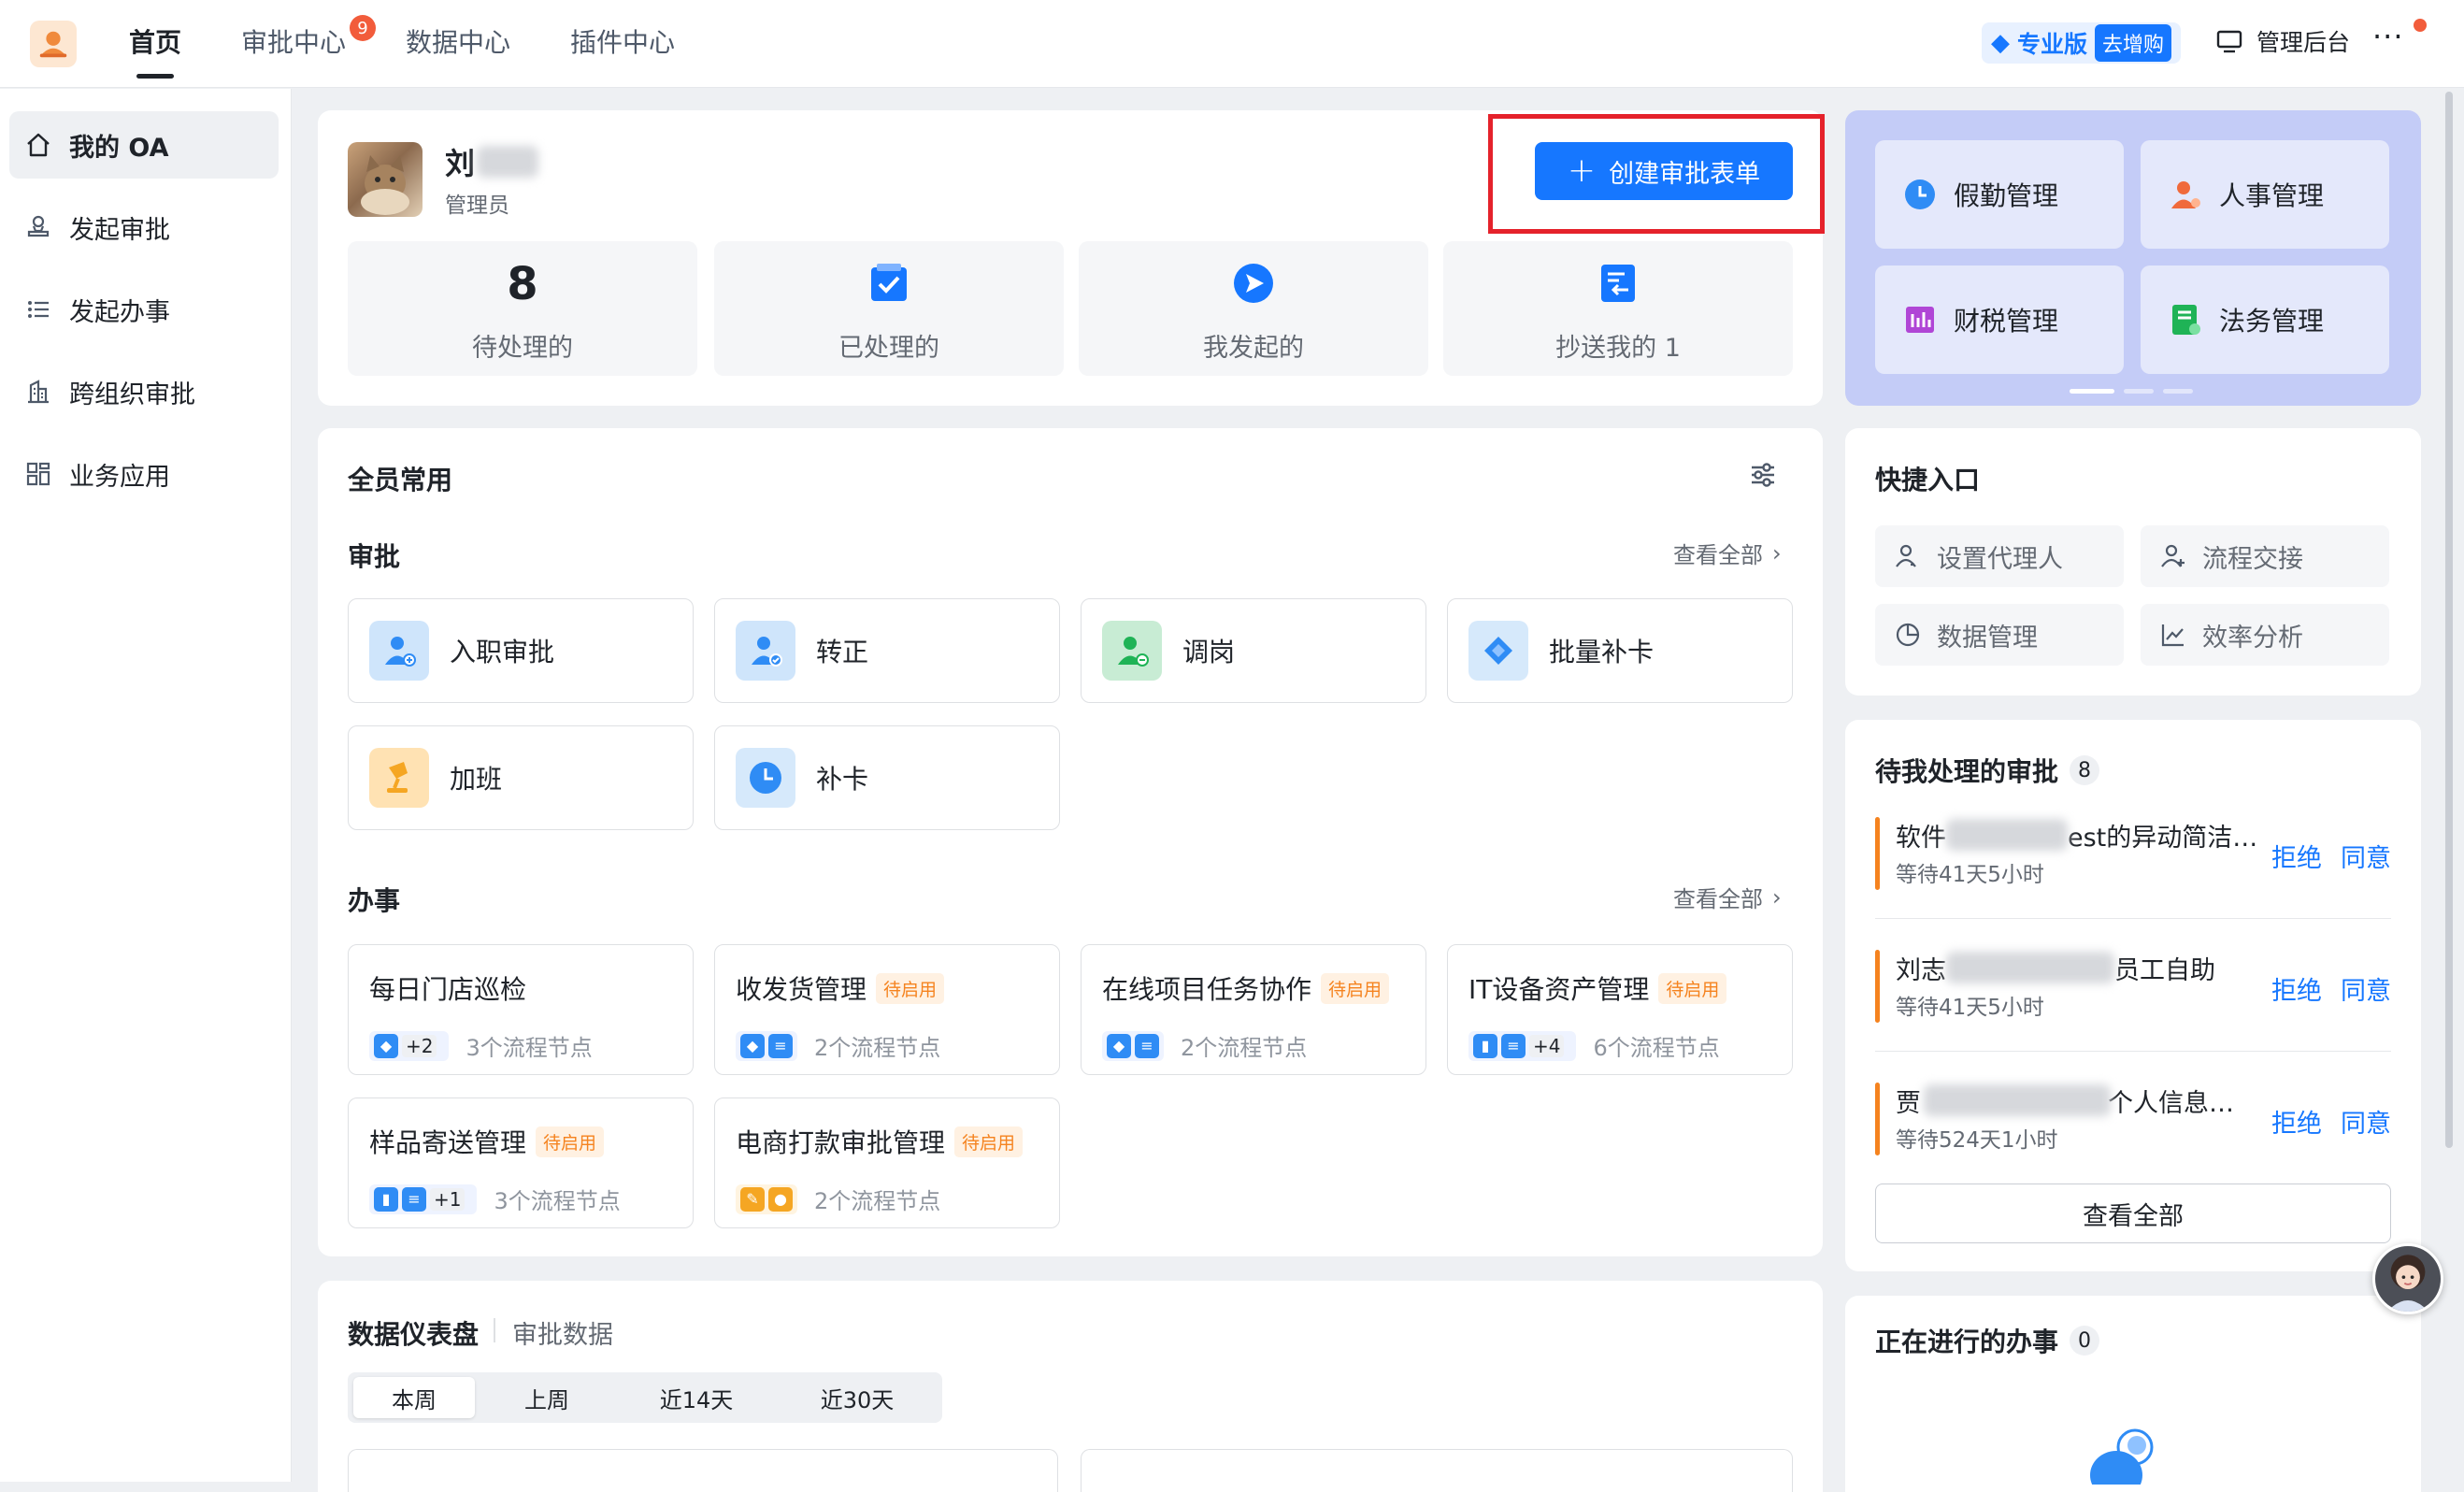  What do you see at coordinates (2133, 1141) in the screenshot?
I see `todo-item: 贾个人信息… 等待524天1小时 拒绝 同意` at bounding box center [2133, 1141].